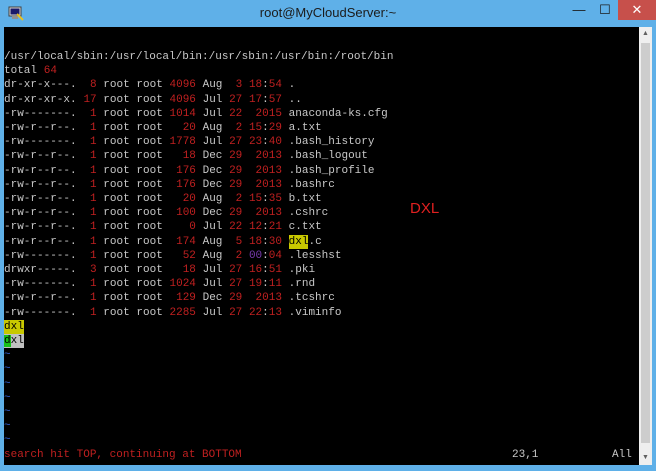  What do you see at coordinates (40, 270) in the screenshot?
I see `file-permissions: drwxr-----.` at bounding box center [40, 270].